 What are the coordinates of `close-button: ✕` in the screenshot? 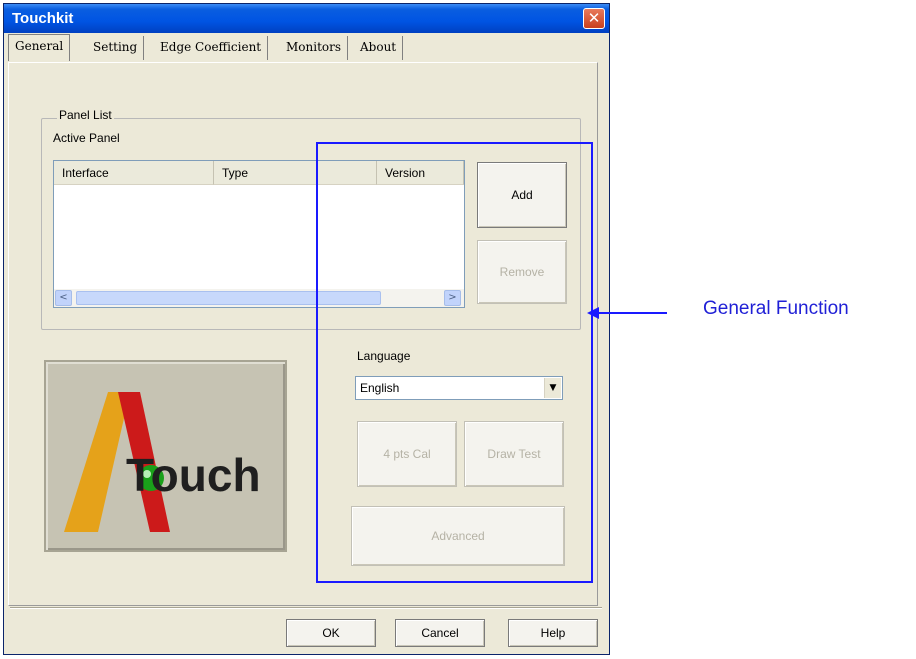 It's located at (594, 18).